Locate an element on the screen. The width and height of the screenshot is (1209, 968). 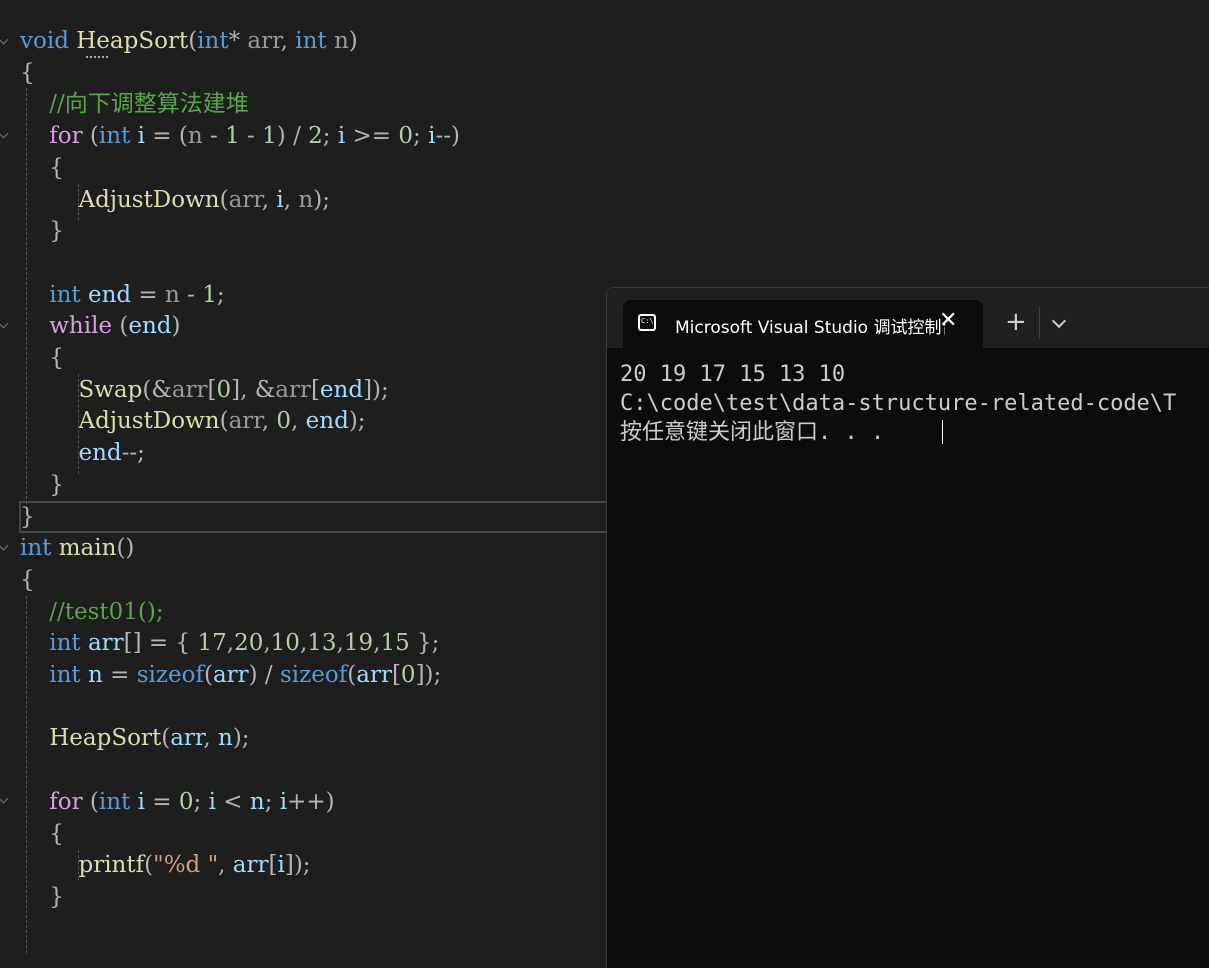
code-line: //向下调整算法建堆 is located at coordinates (134, 104).